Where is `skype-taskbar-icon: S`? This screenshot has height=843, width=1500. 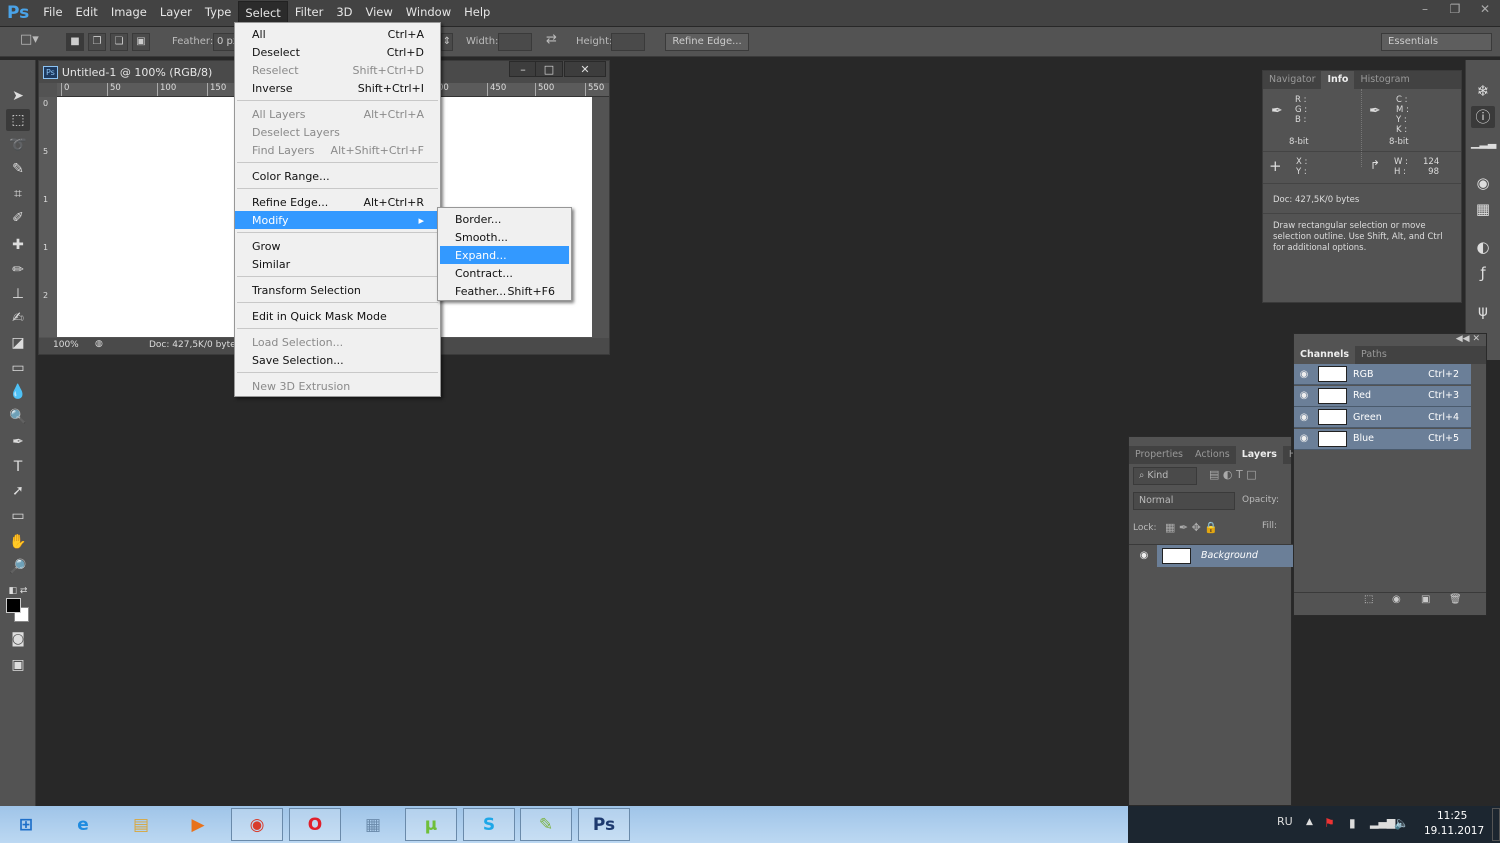 skype-taskbar-icon: S is located at coordinates (489, 824).